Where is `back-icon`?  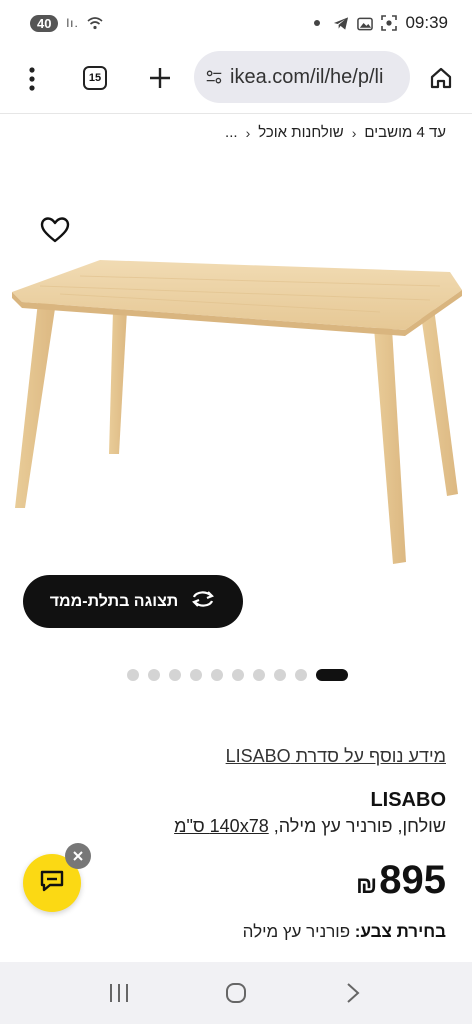 back-icon is located at coordinates (353, 993).